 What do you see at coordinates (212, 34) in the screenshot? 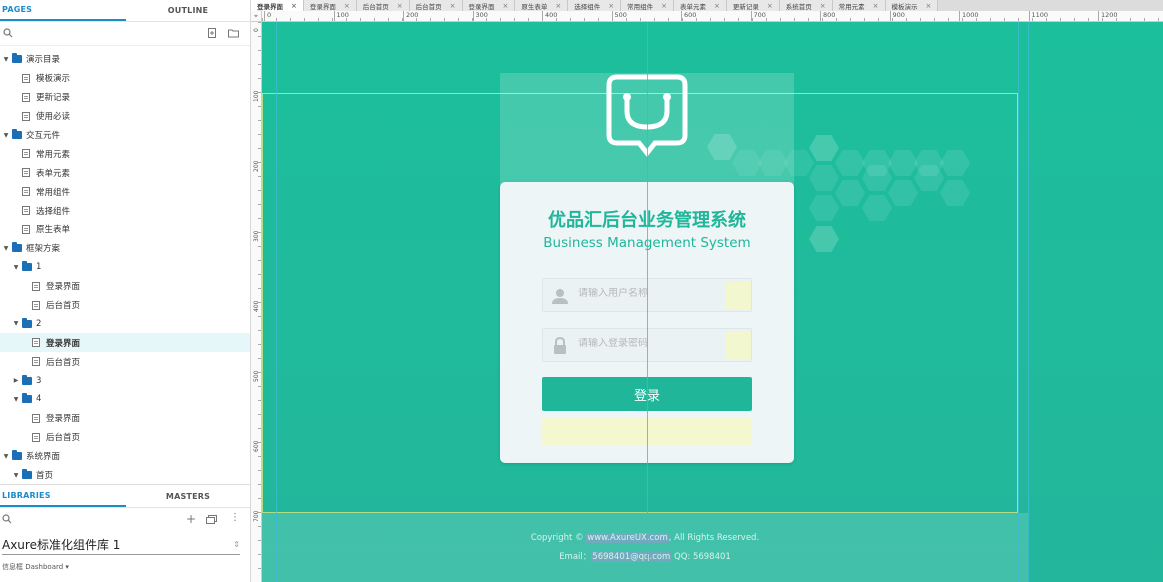
I see `add-page-icon` at bounding box center [212, 34].